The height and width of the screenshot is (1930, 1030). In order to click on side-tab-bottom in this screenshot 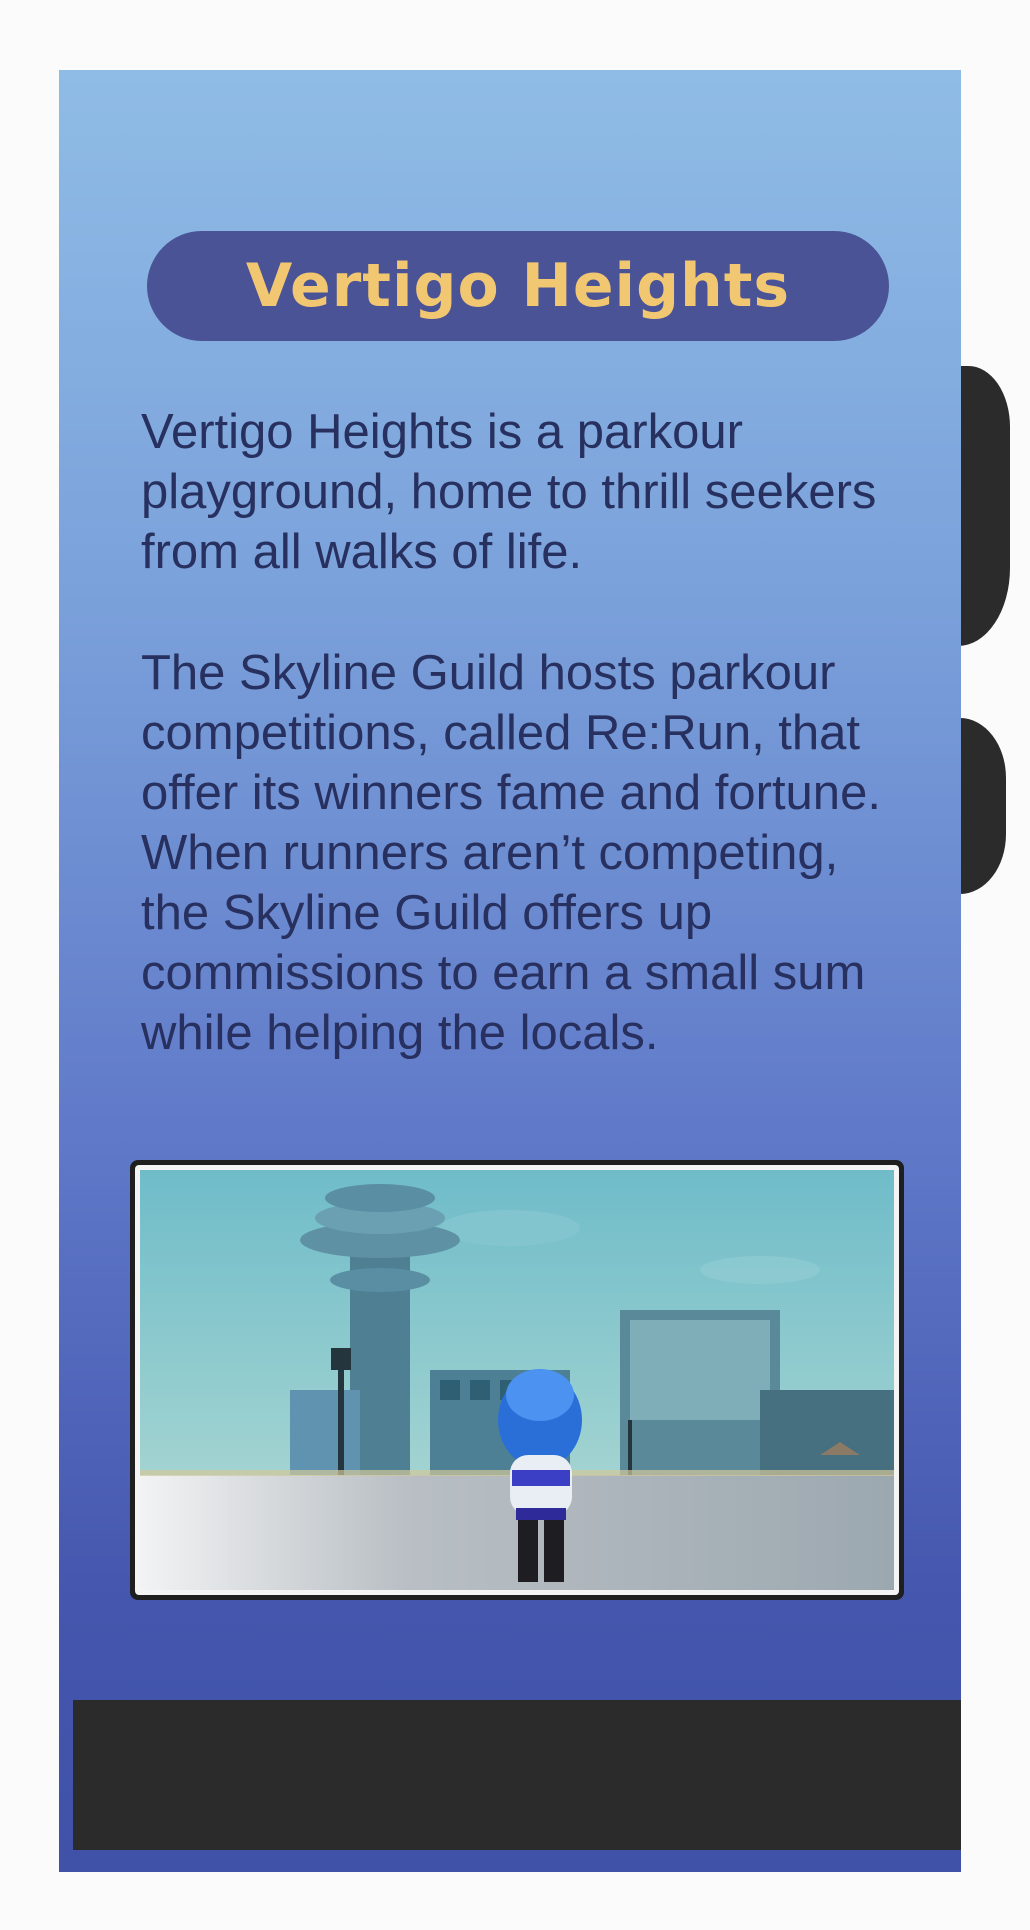, I will do `click(982, 806)`.